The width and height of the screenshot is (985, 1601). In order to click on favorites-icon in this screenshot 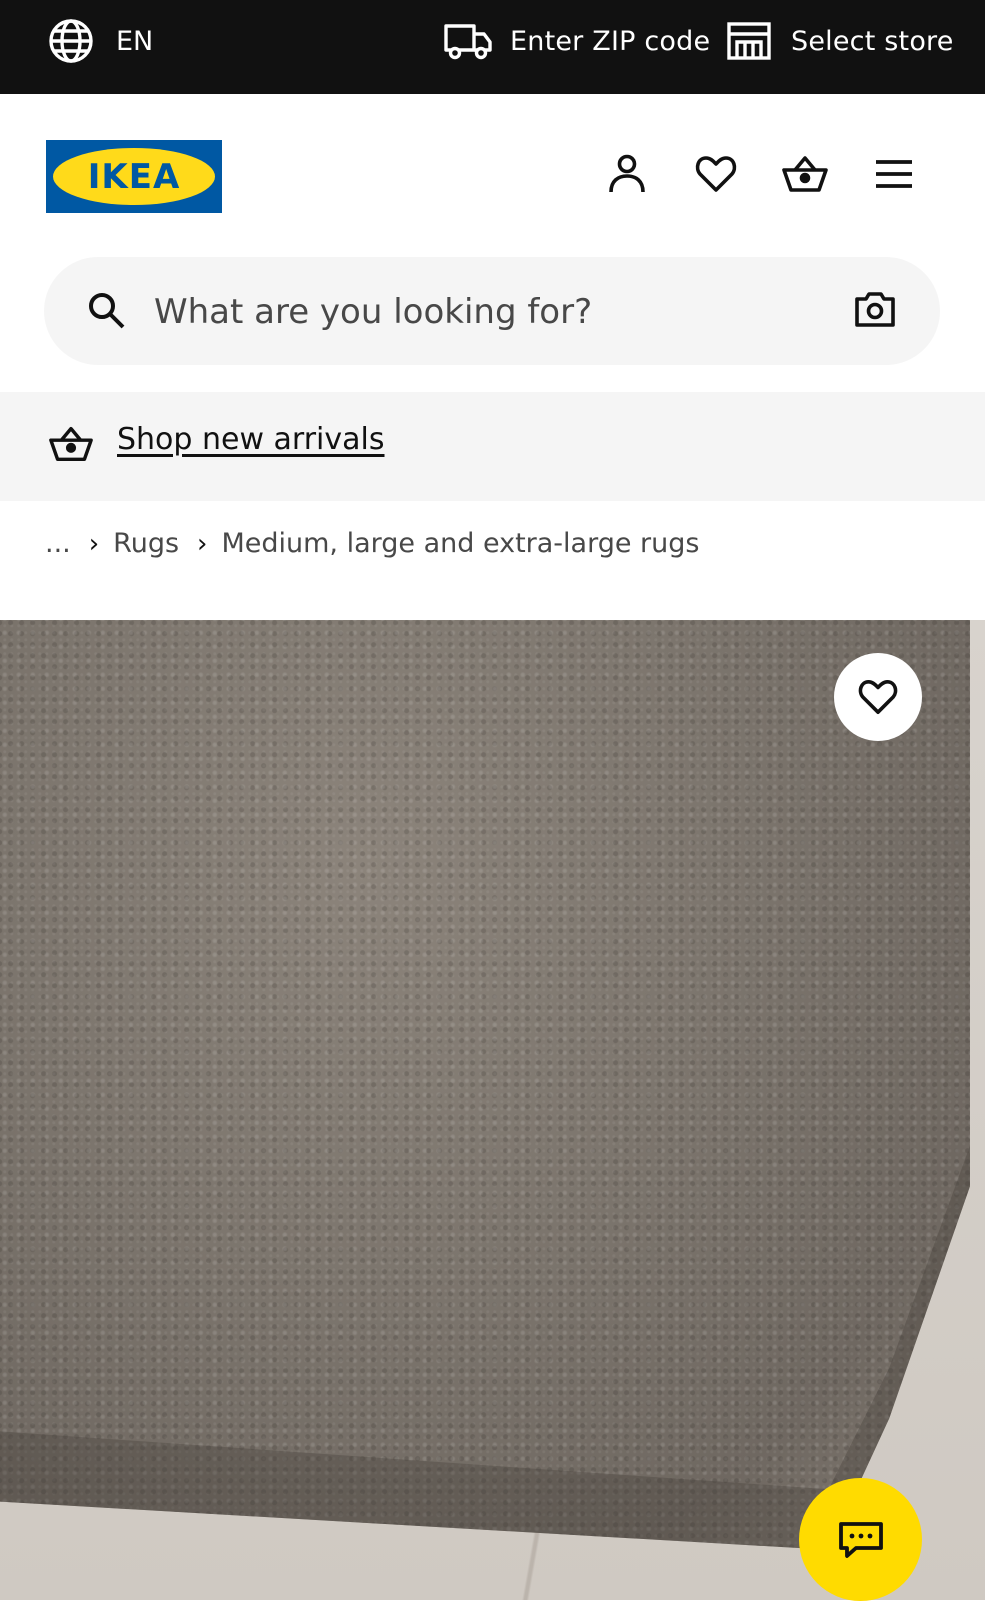, I will do `click(716, 174)`.